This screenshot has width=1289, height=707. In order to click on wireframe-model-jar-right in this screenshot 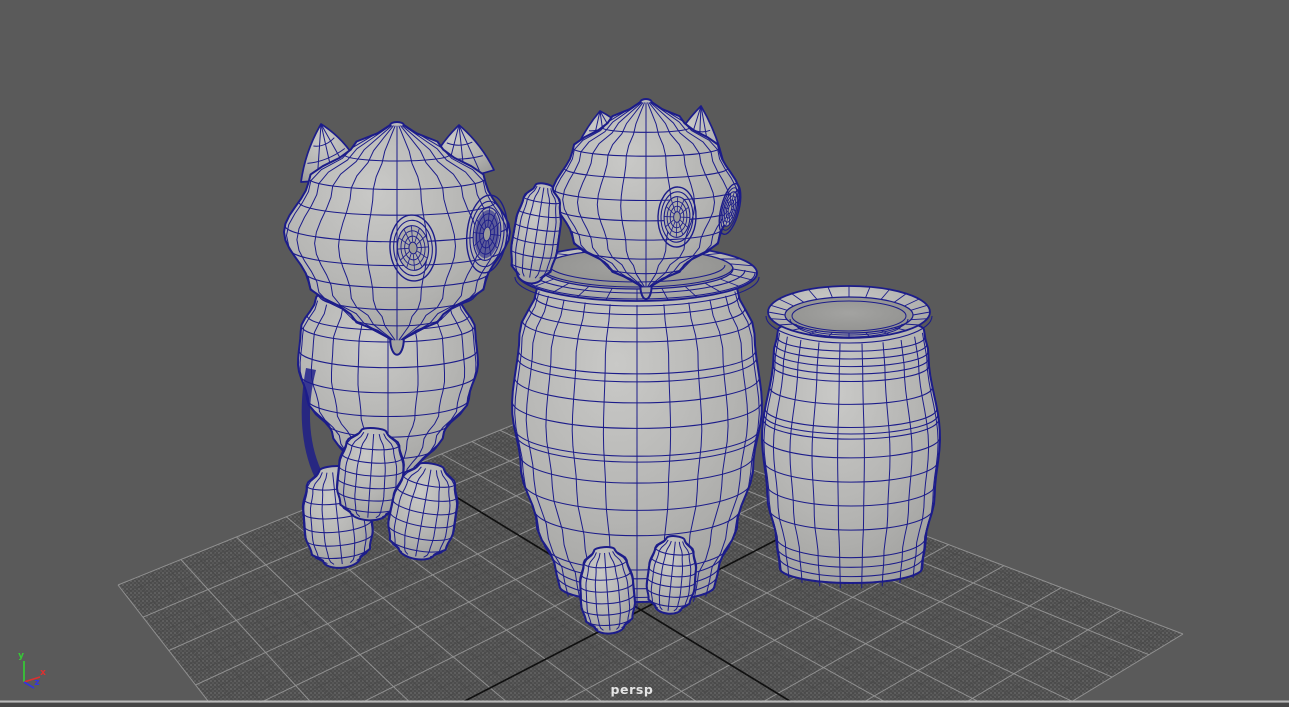, I will do `click(851, 437)`.